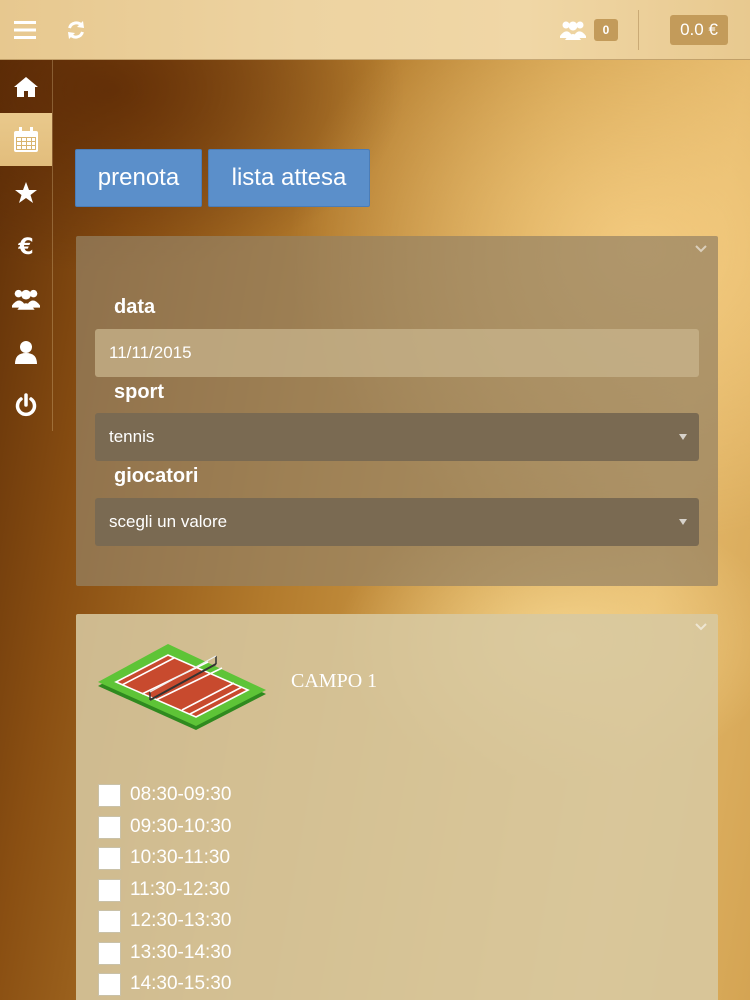  What do you see at coordinates (138, 178) in the screenshot?
I see `prenota-button: prenota` at bounding box center [138, 178].